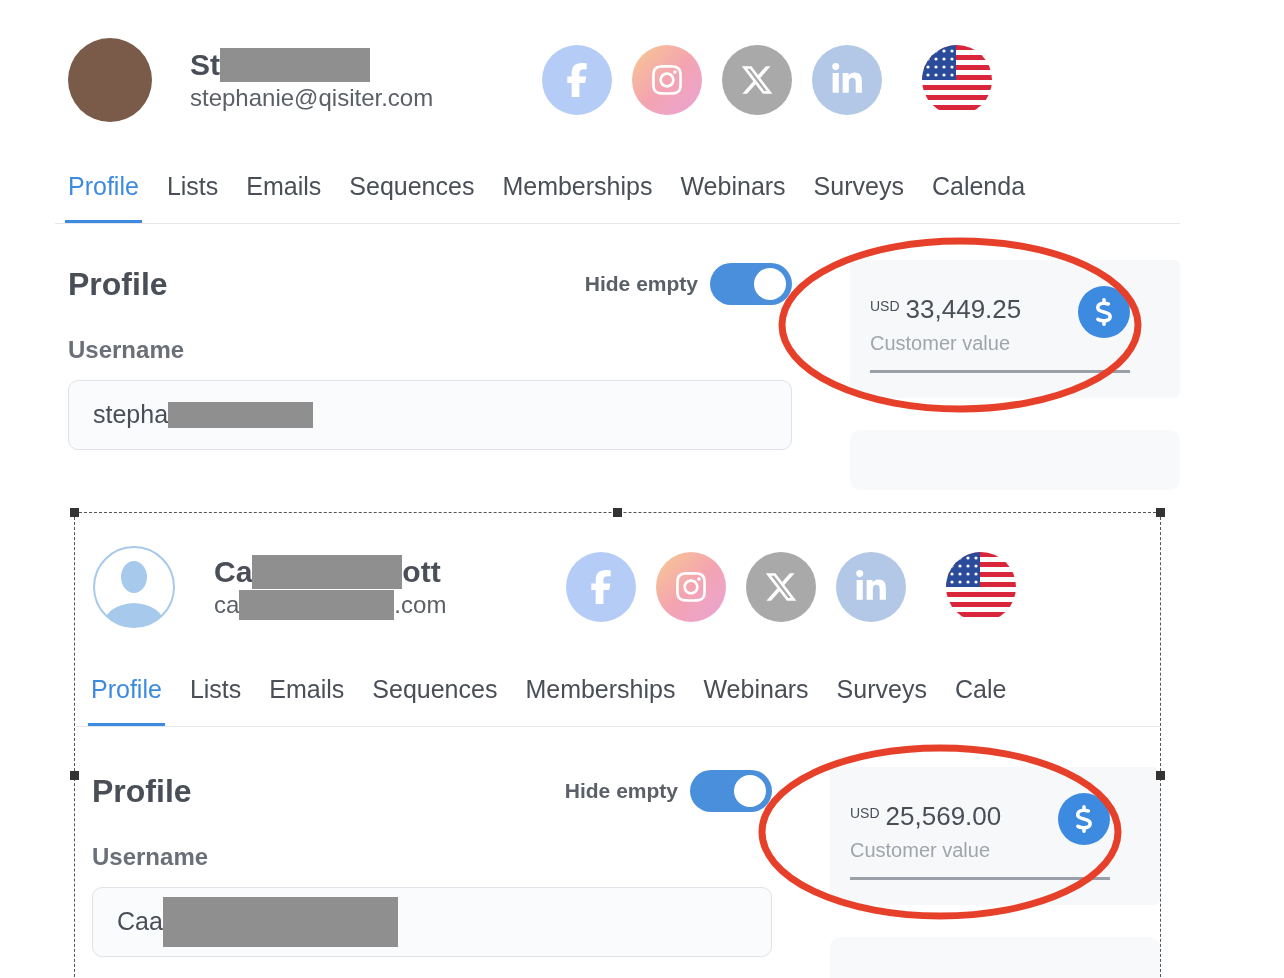  What do you see at coordinates (420, 605) in the screenshot?
I see `contact-email: .com` at bounding box center [420, 605].